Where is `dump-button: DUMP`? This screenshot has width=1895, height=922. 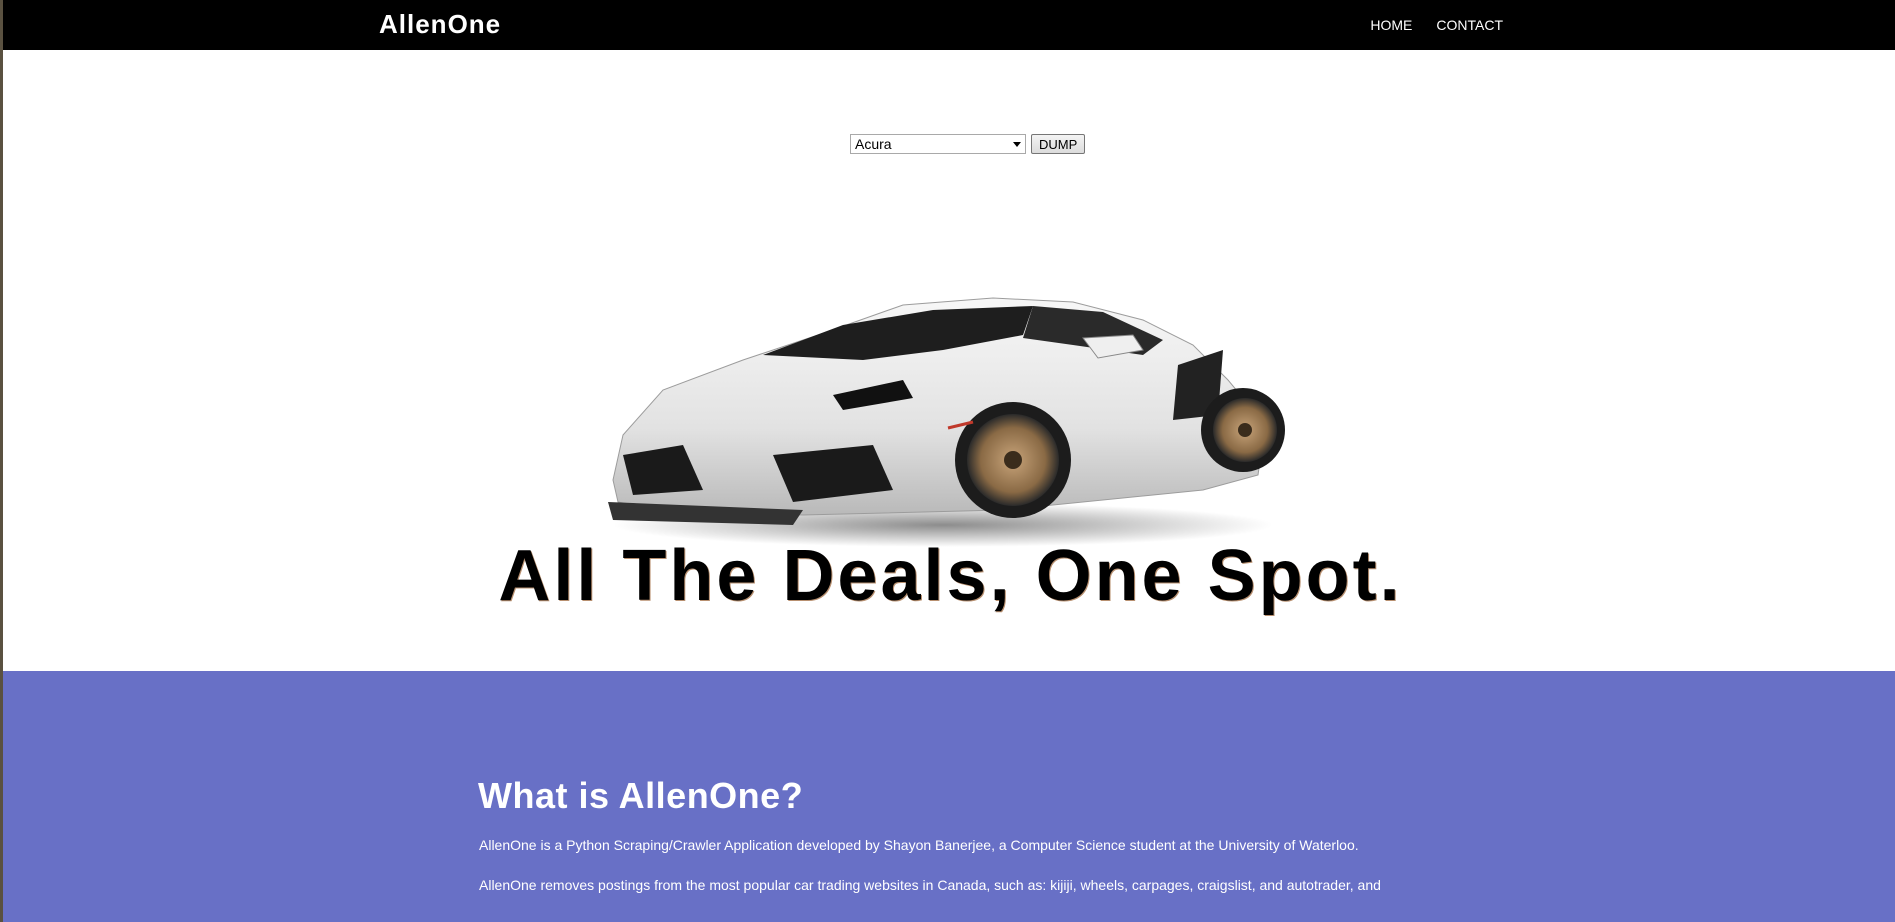 dump-button: DUMP is located at coordinates (1058, 144).